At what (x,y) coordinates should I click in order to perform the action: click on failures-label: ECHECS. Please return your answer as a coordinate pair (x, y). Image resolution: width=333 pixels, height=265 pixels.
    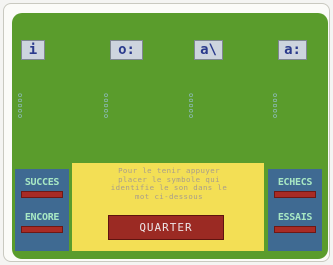
    Looking at the image, I should click on (295, 182).